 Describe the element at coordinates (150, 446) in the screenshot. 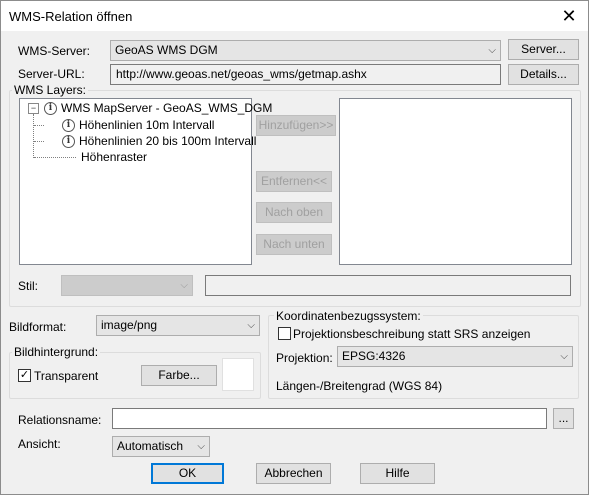

I see `view-select-value: Automatisch` at that location.